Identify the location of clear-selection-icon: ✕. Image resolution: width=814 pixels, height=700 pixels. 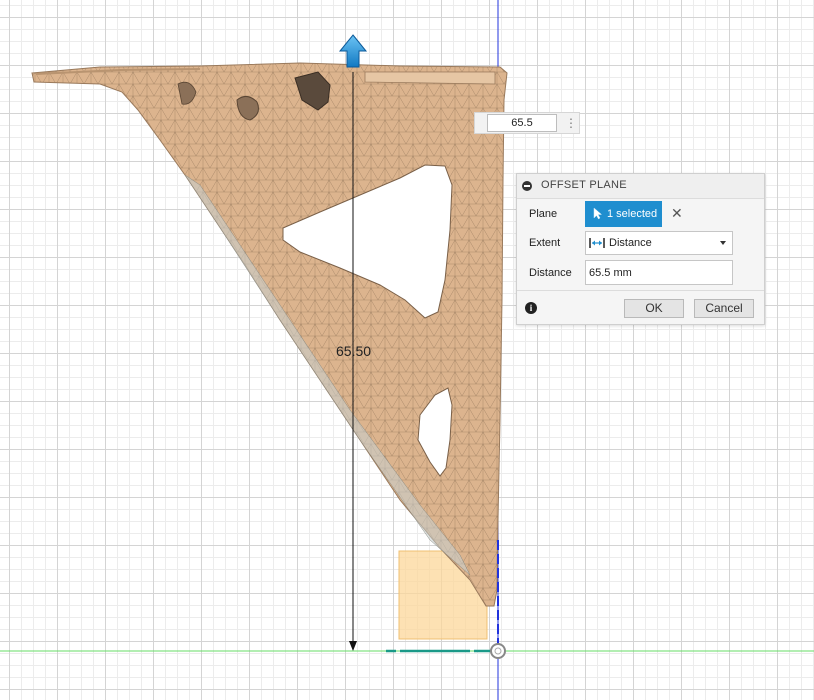
(677, 213).